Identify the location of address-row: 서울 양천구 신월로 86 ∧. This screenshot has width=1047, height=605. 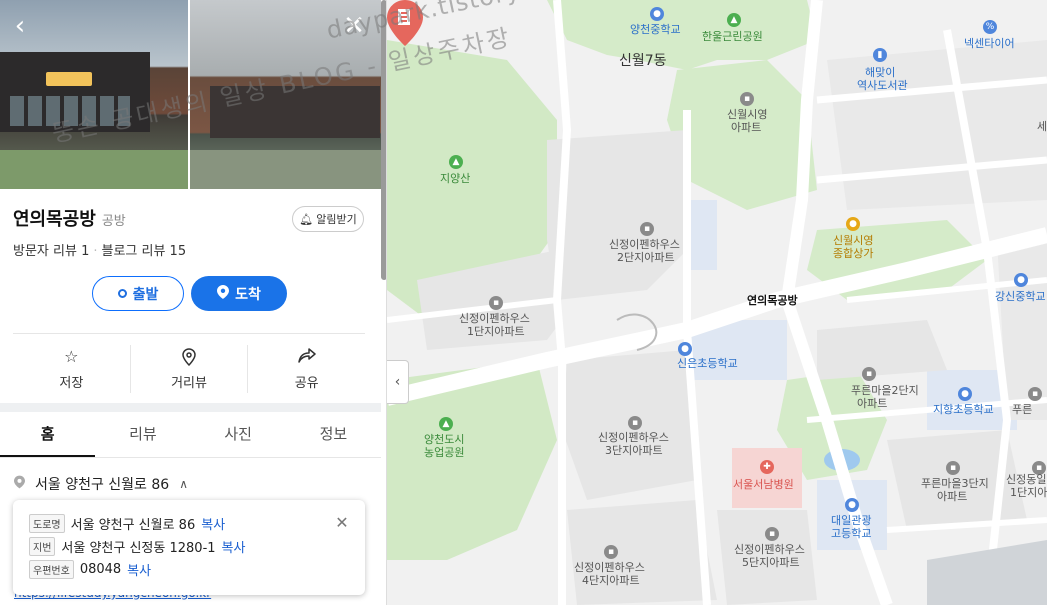
(101, 484).